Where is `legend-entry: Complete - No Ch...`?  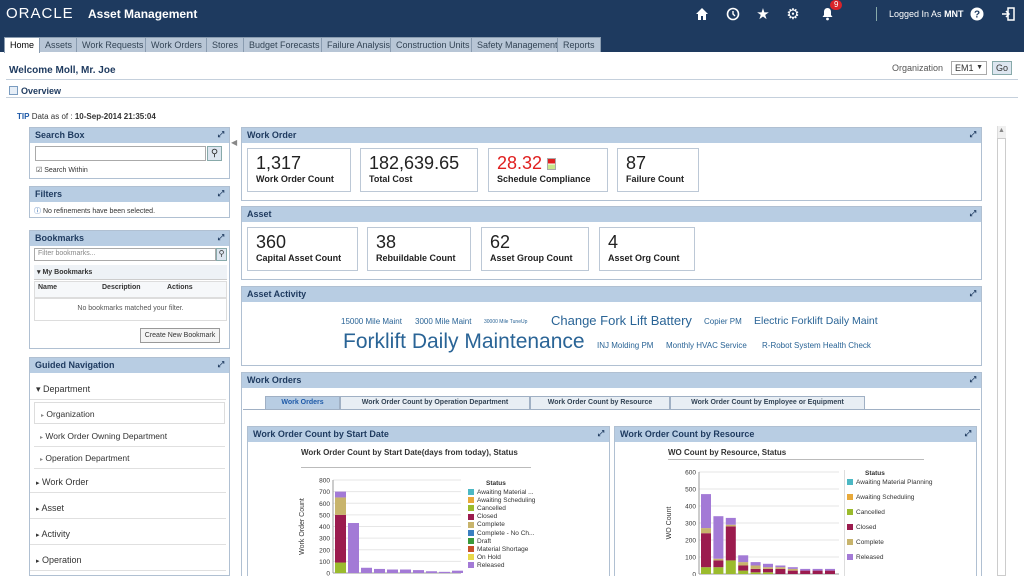 legend-entry: Complete - No Ch... is located at coordinates (501, 533).